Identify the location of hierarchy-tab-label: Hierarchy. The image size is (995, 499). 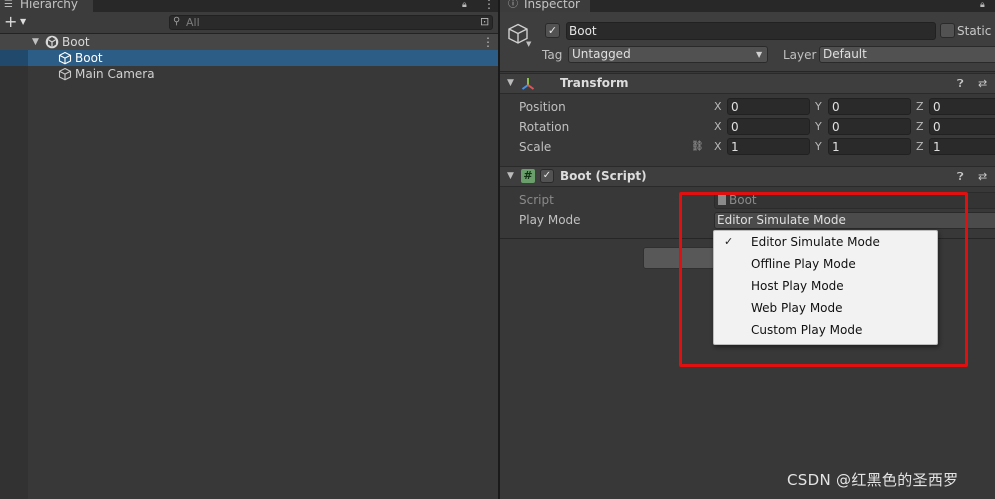
(49, 5).